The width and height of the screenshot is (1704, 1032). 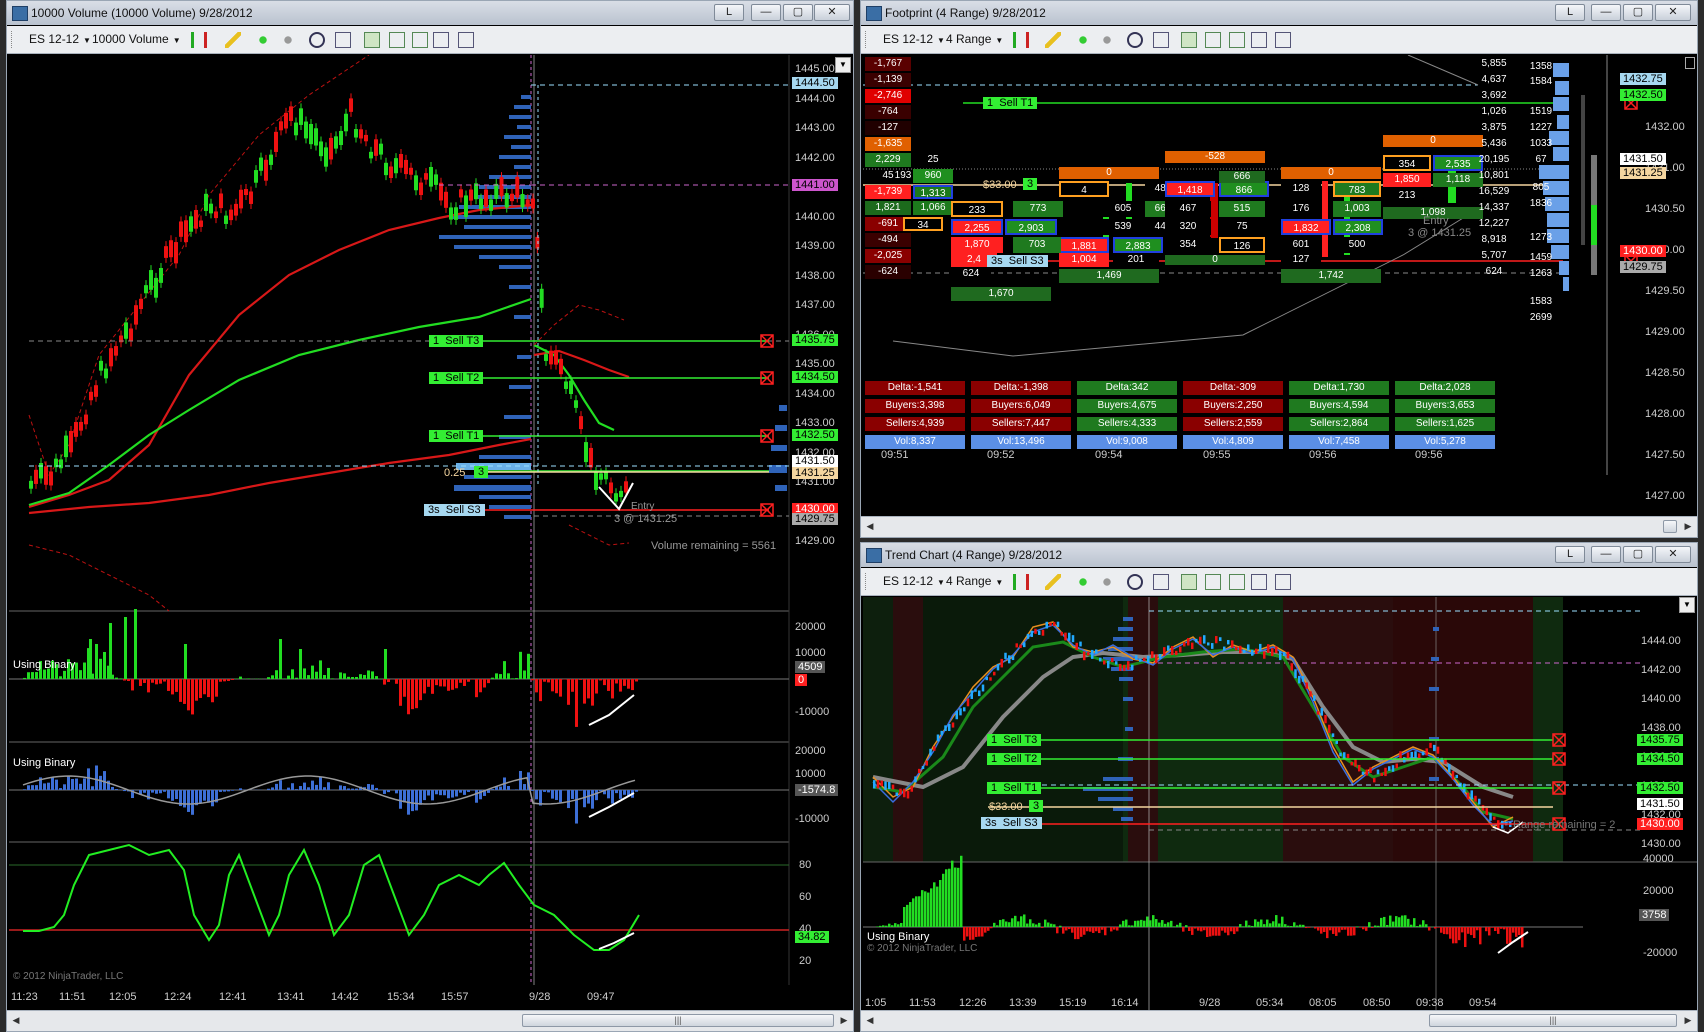 I want to click on scroll-thumb, so click(x=1670, y=526).